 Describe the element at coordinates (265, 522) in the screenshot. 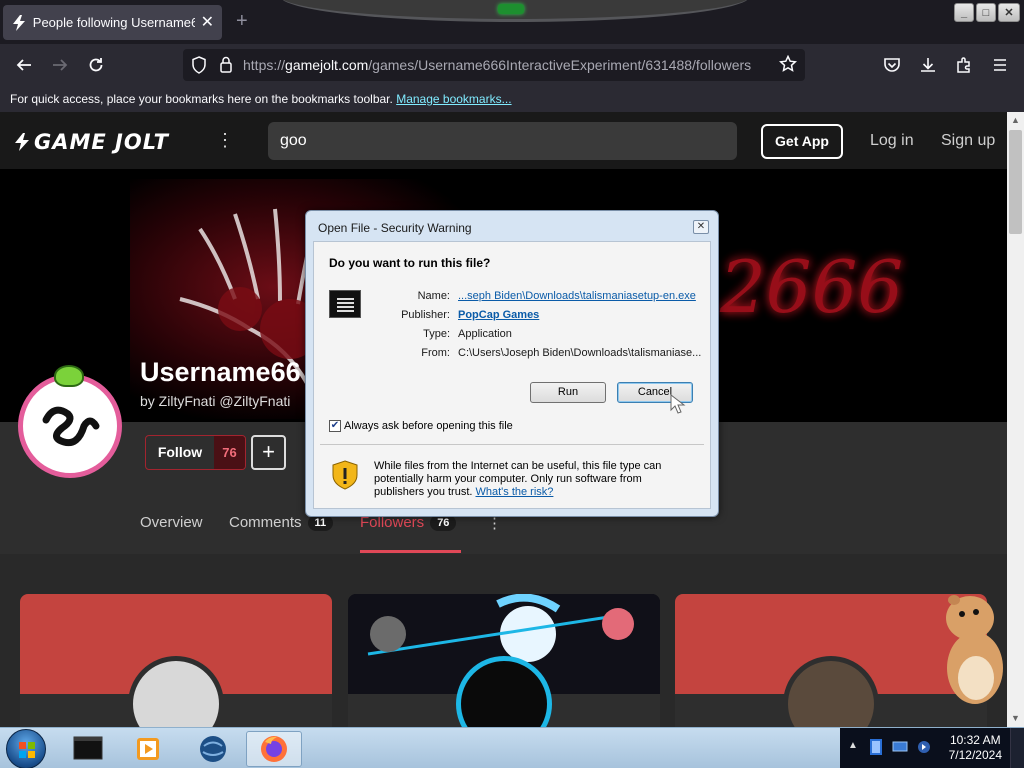

I see `tab-comments-label: Comments` at that location.